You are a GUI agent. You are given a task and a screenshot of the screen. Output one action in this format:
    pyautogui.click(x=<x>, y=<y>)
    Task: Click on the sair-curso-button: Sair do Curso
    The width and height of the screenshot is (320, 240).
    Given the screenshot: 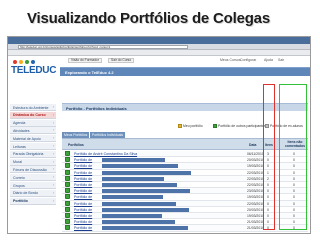 What is the action you would take?
    pyautogui.click(x=121, y=60)
    